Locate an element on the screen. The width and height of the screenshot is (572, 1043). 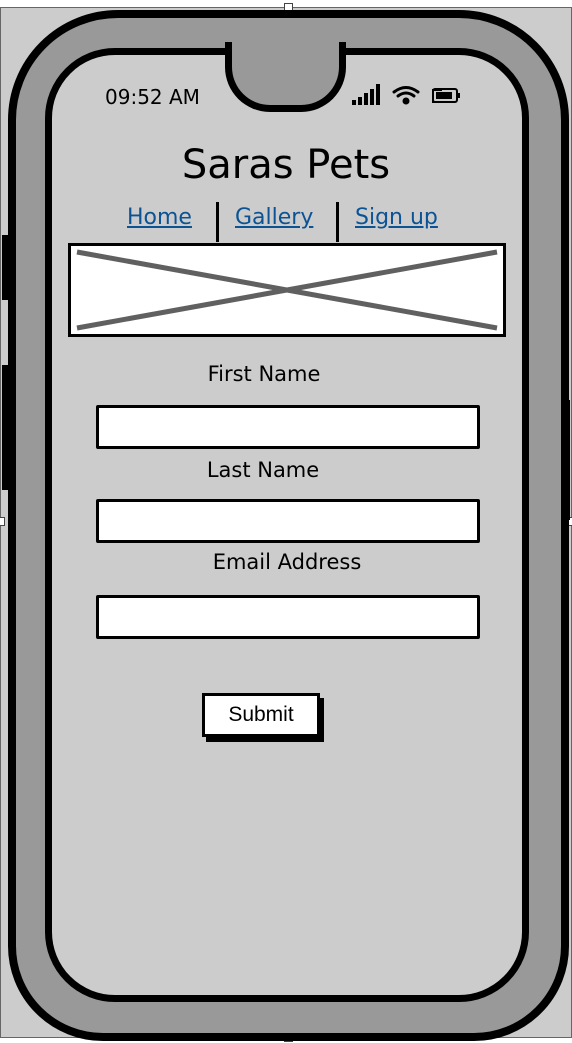
image-placeholder is located at coordinates (287, 290).